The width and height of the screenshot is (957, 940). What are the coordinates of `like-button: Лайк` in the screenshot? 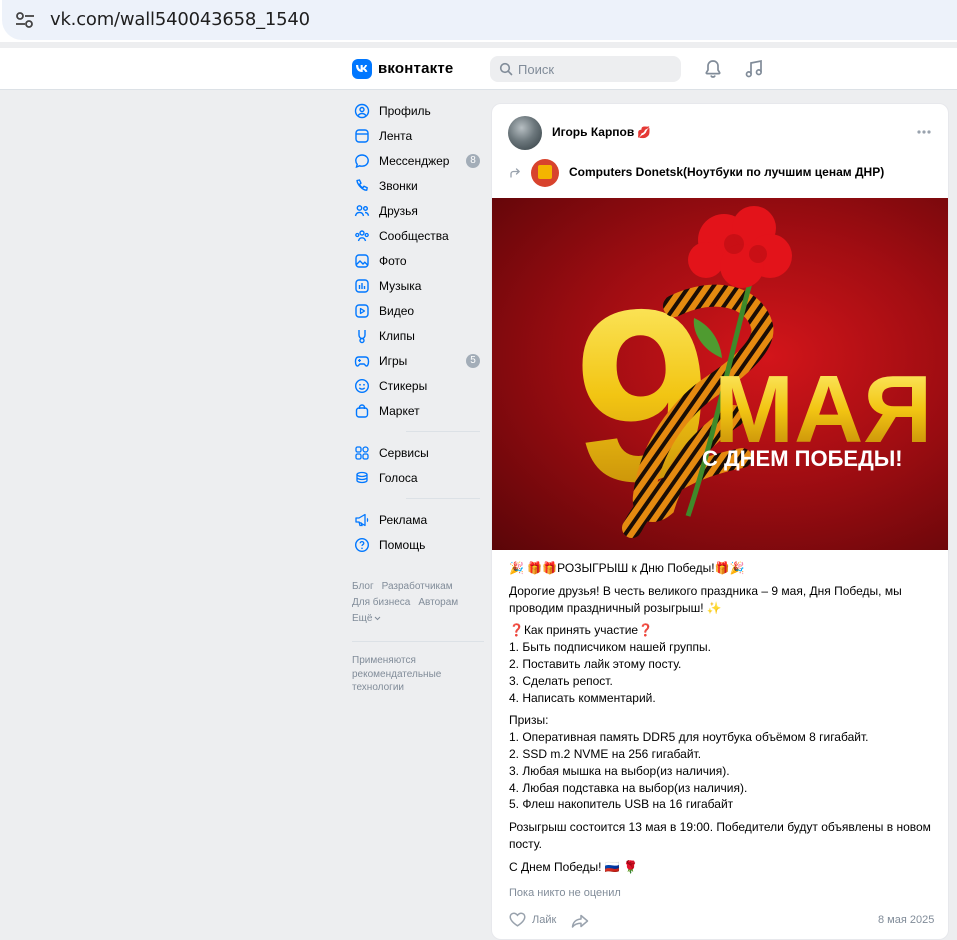 It's located at (532, 919).